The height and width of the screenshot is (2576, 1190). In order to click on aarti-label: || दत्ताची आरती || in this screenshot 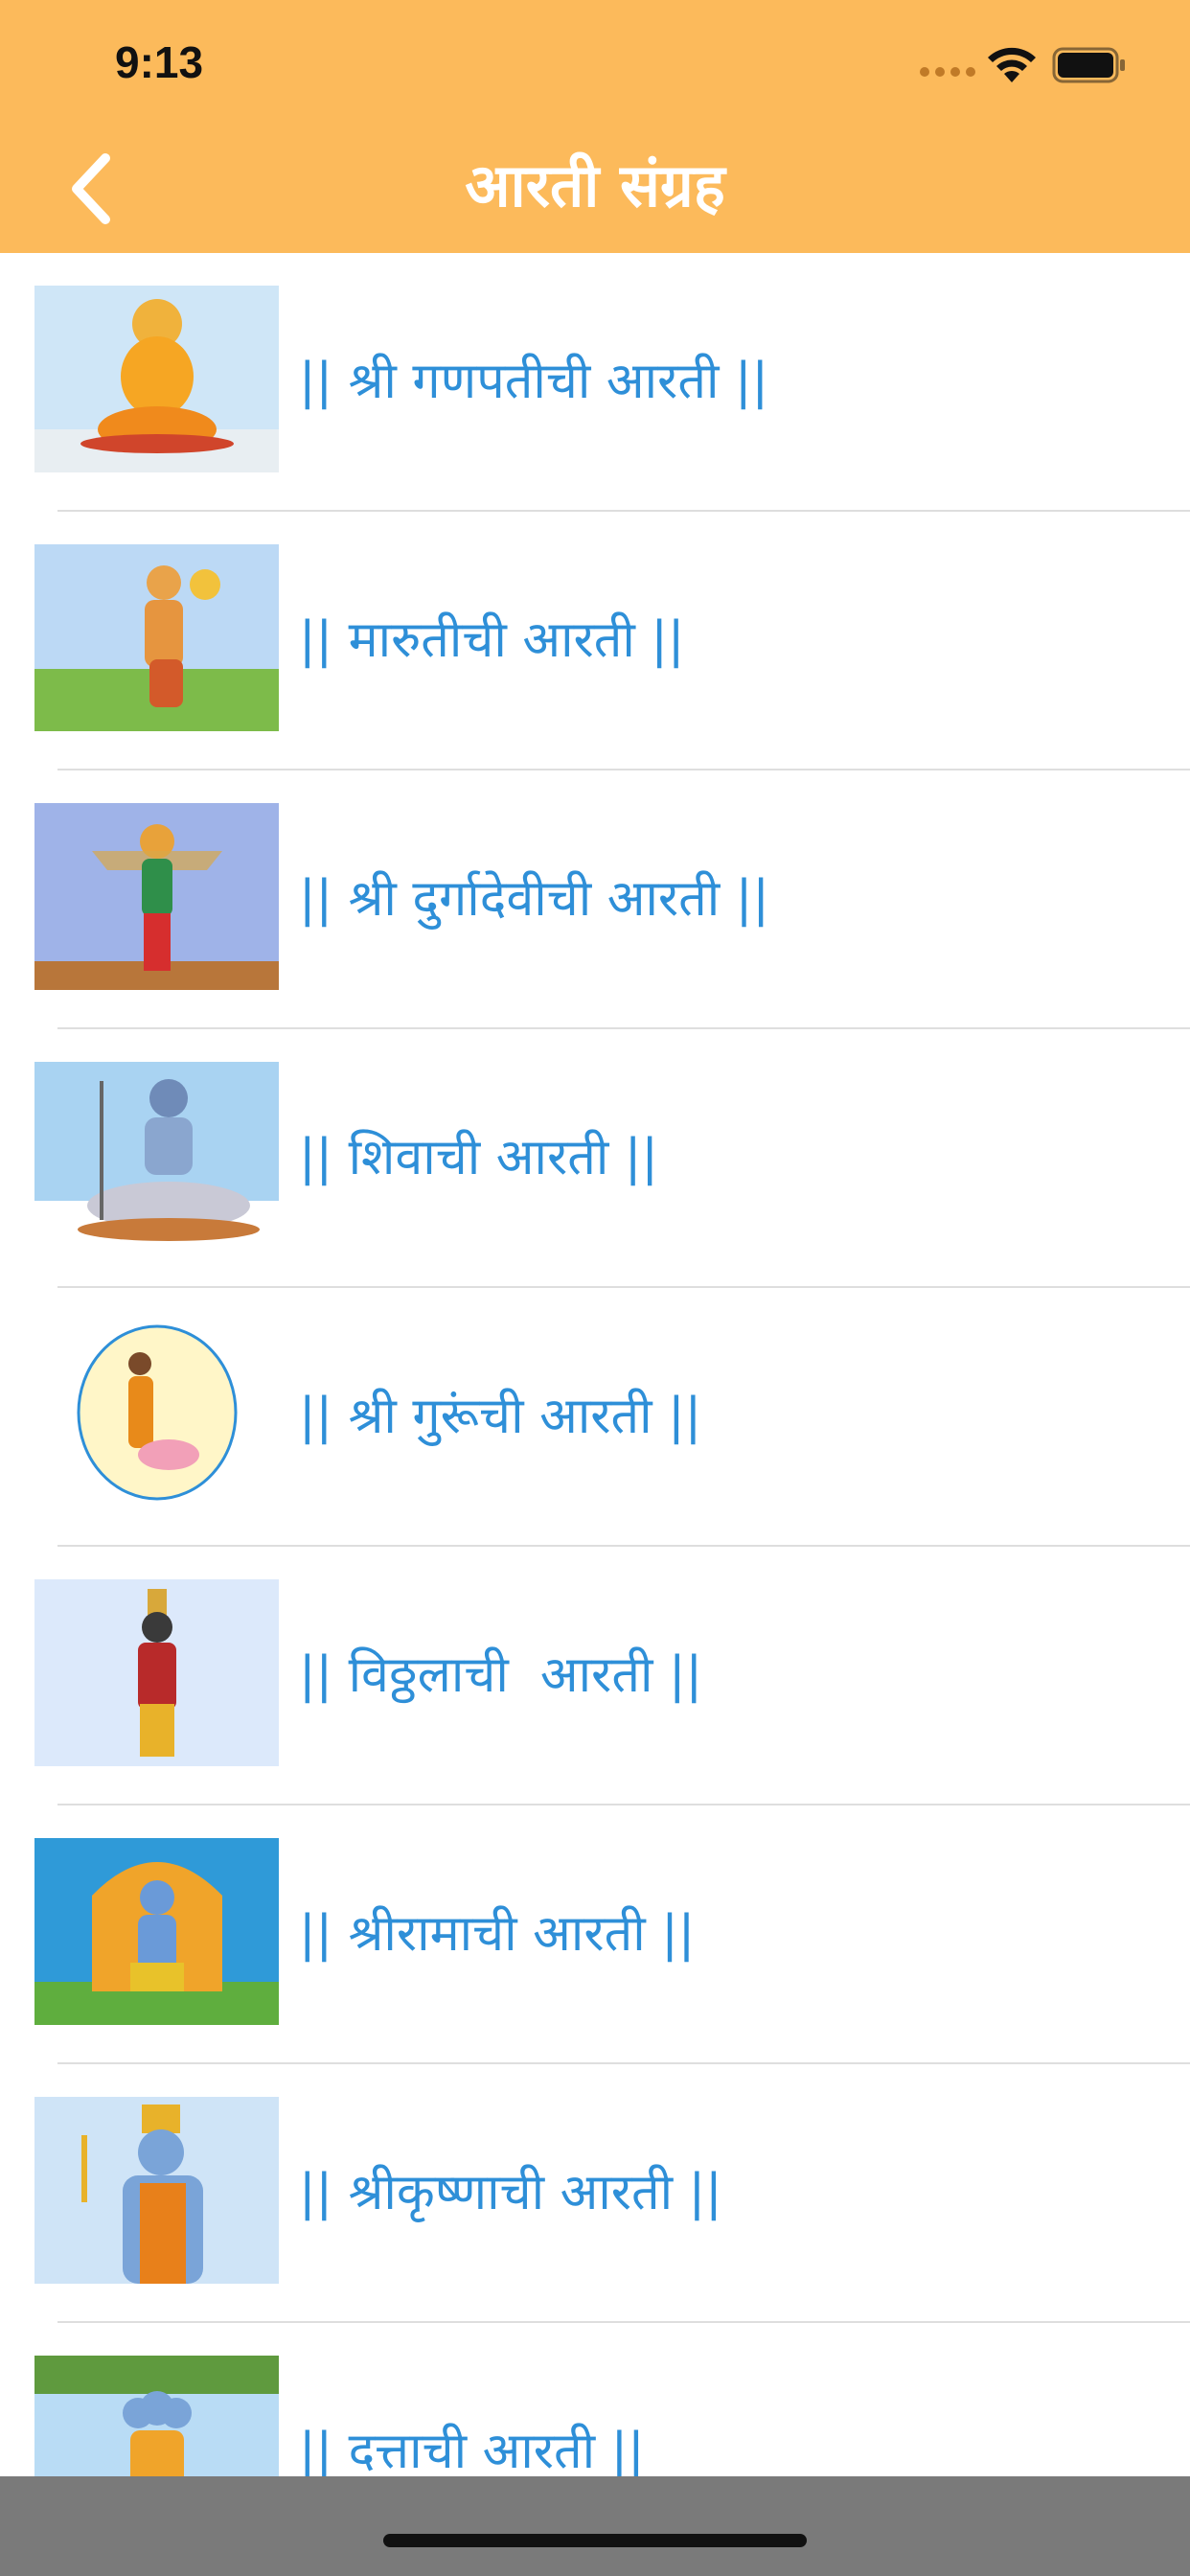, I will do `click(472, 2451)`.